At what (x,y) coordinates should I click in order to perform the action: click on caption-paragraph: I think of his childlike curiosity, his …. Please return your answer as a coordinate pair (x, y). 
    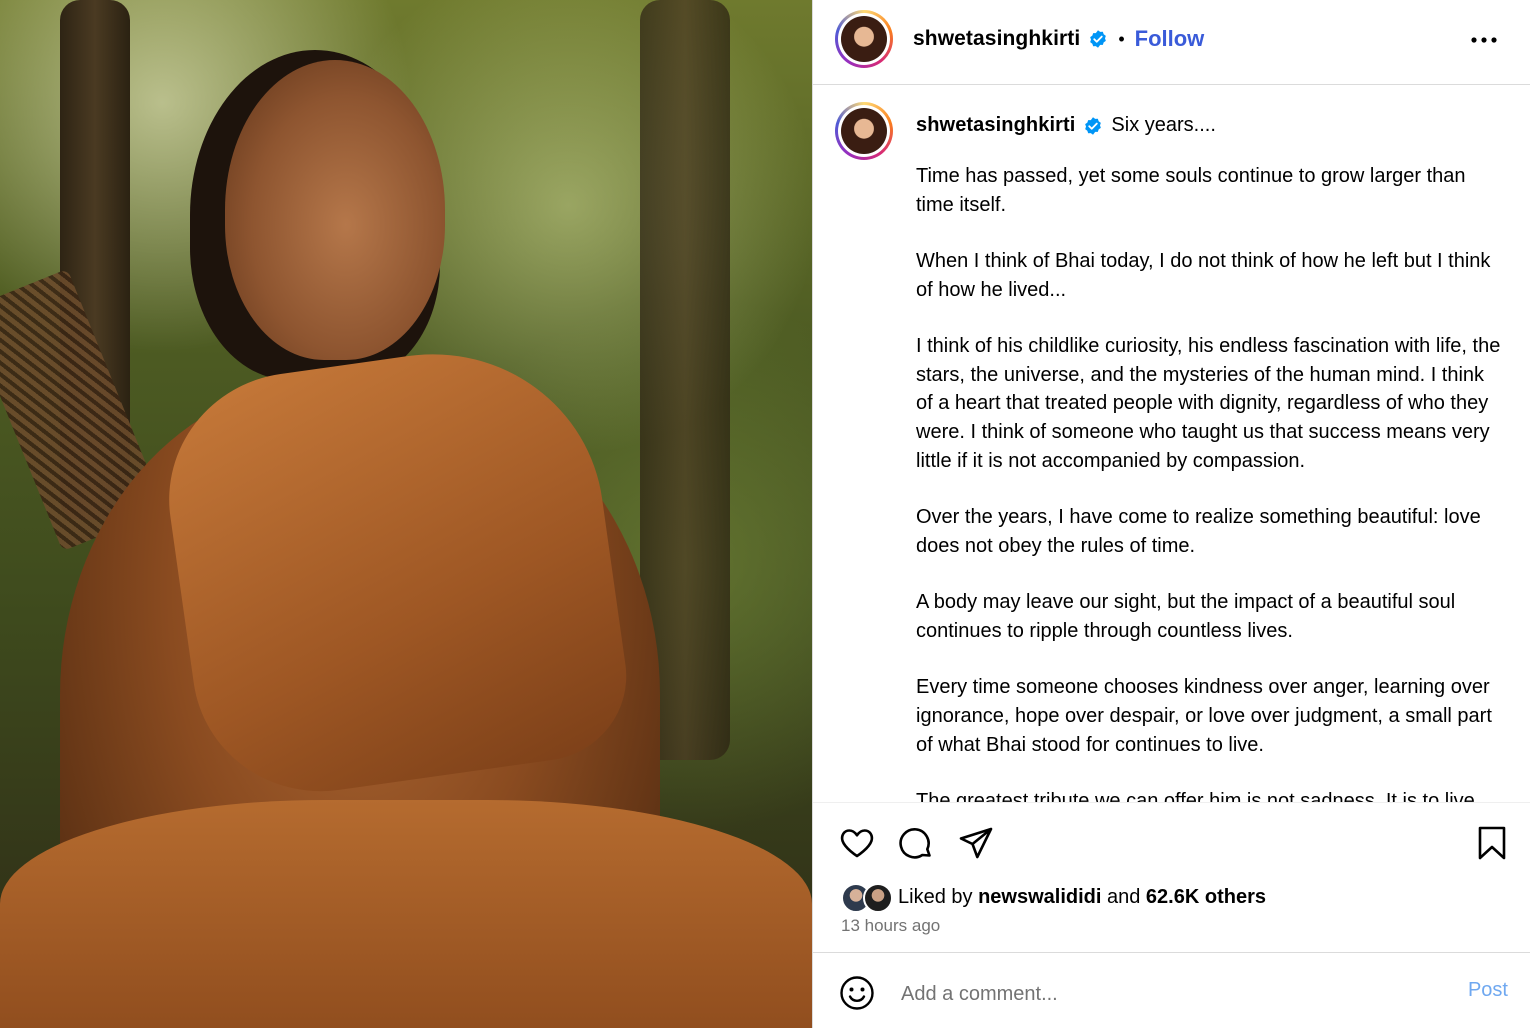
    Looking at the image, I should click on (1208, 403).